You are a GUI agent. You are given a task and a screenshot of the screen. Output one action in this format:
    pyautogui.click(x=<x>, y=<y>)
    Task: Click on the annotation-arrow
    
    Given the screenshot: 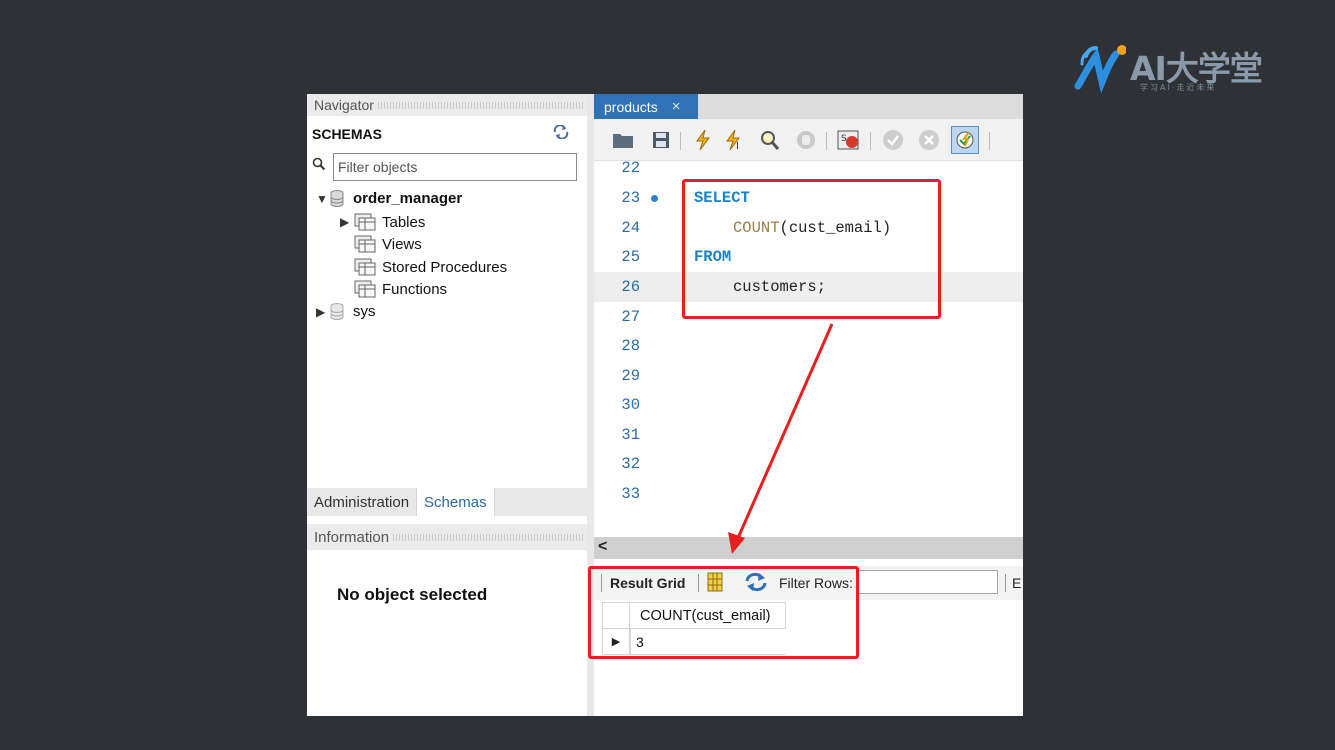 What is the action you would take?
    pyautogui.click(x=781, y=438)
    